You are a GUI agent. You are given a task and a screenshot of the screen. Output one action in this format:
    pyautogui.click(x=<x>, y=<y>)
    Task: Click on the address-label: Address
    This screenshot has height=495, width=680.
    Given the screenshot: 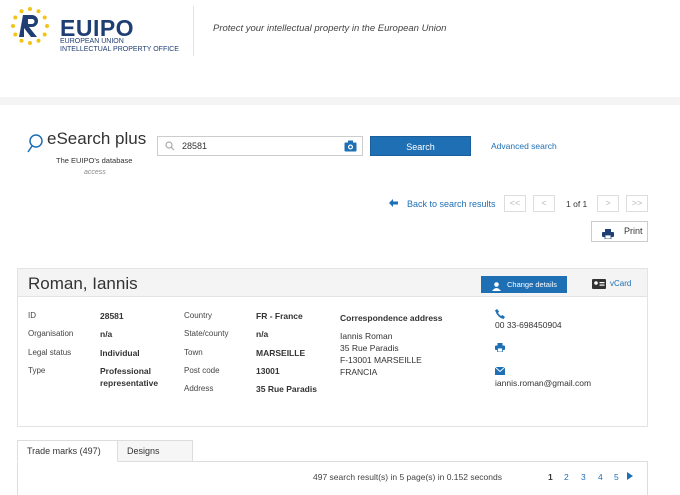 What is the action you would take?
    pyautogui.click(x=199, y=388)
    